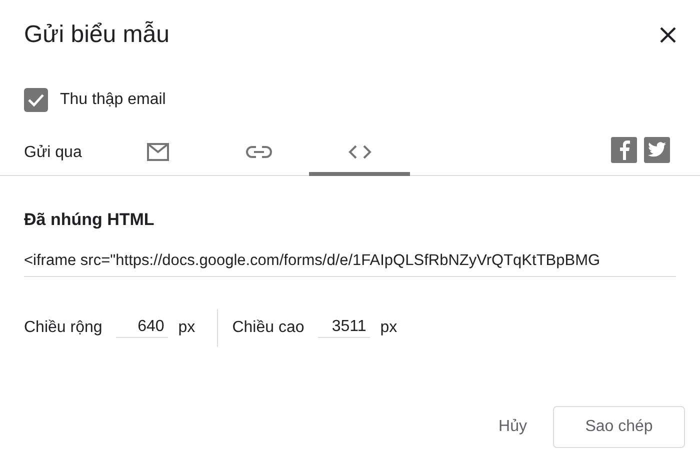  Describe the element at coordinates (89, 219) in the screenshot. I see `section-heading: Đã nhúng HTML` at that location.